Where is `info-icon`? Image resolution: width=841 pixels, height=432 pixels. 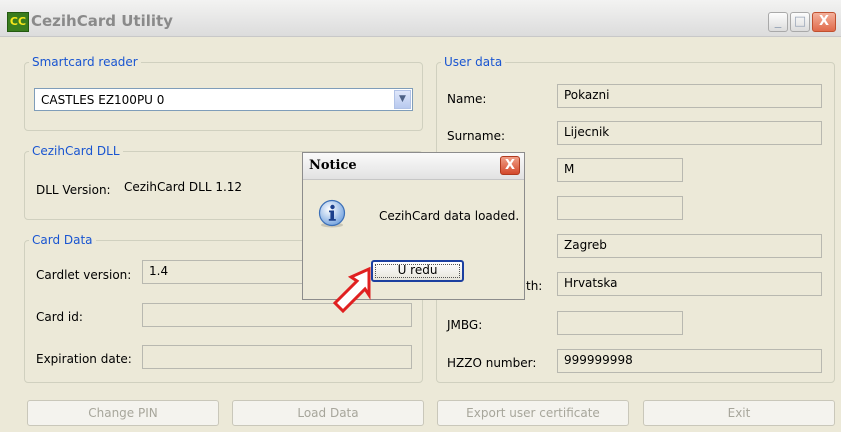 info-icon is located at coordinates (332, 213).